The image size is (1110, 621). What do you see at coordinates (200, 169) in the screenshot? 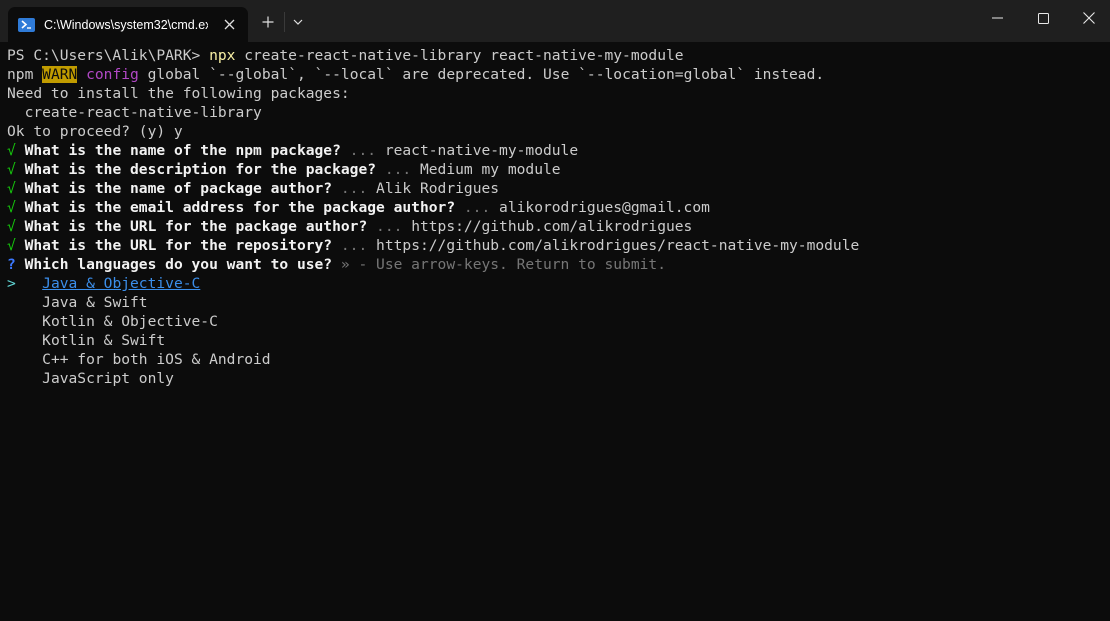
I see `question-text: What is the description for the package?` at bounding box center [200, 169].